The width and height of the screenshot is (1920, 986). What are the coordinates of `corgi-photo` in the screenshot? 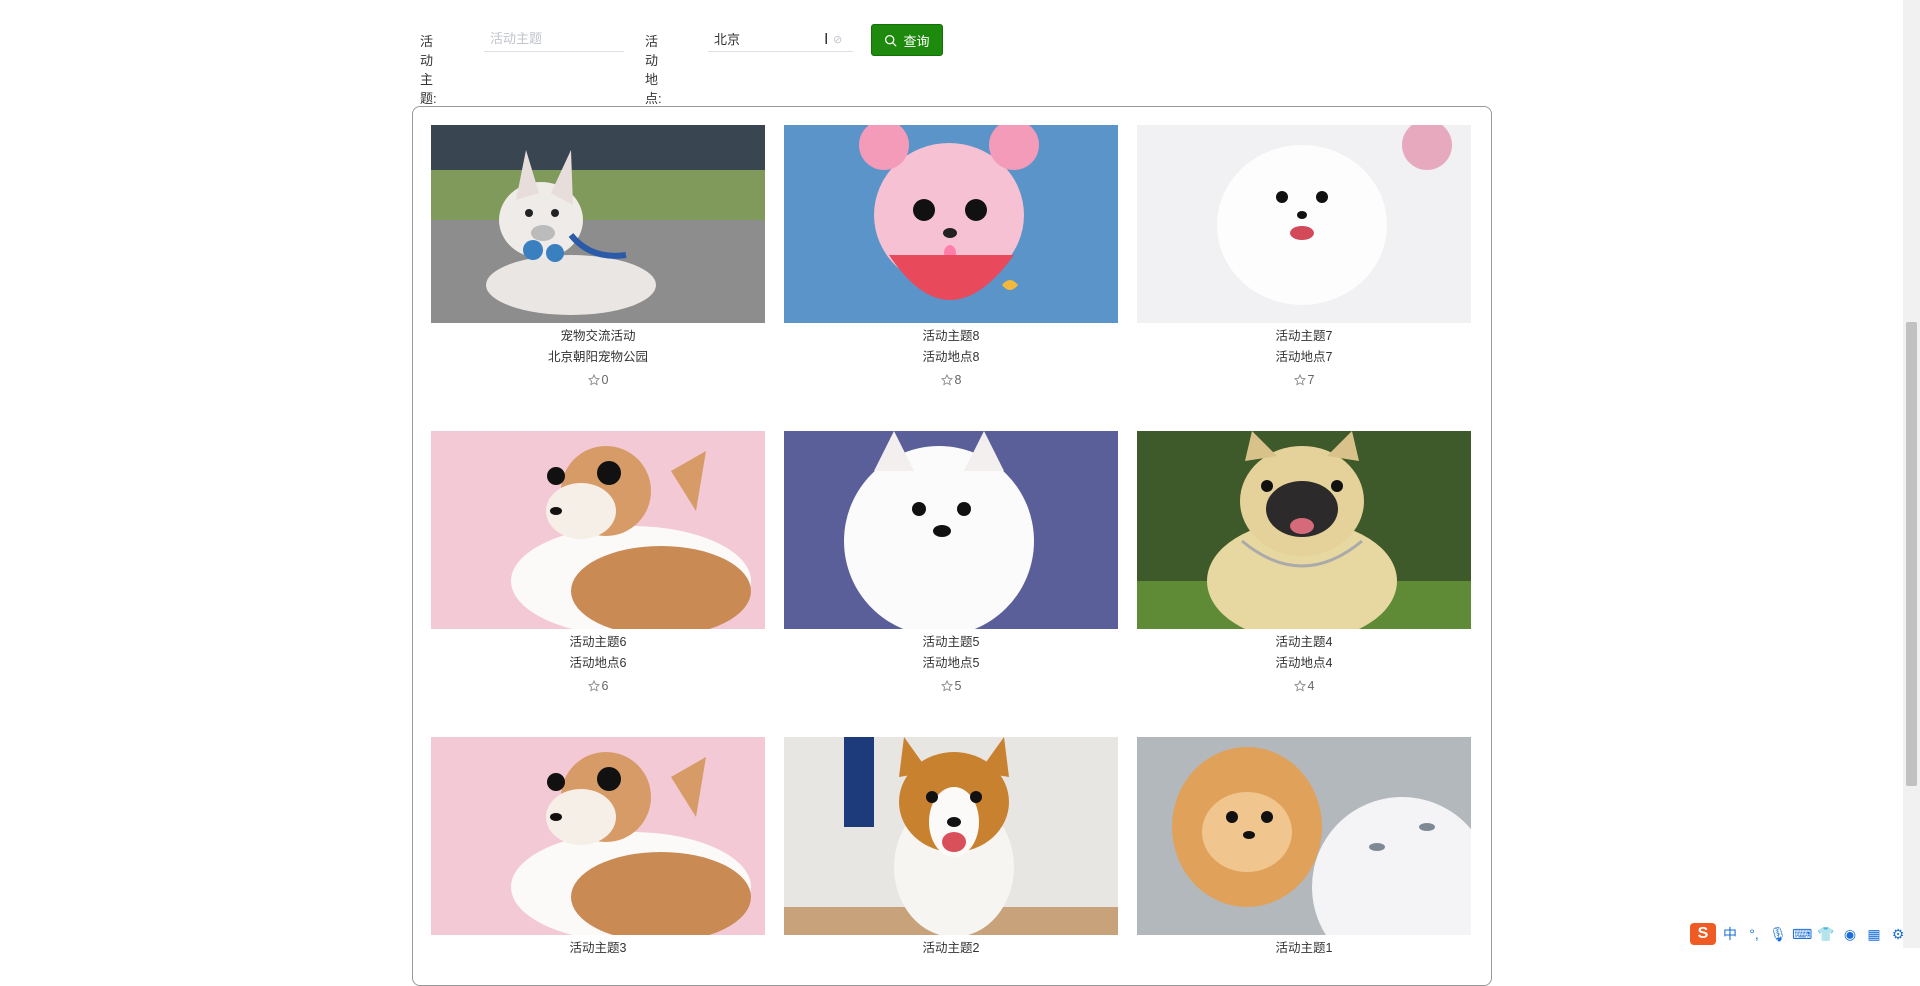 It's located at (951, 836).